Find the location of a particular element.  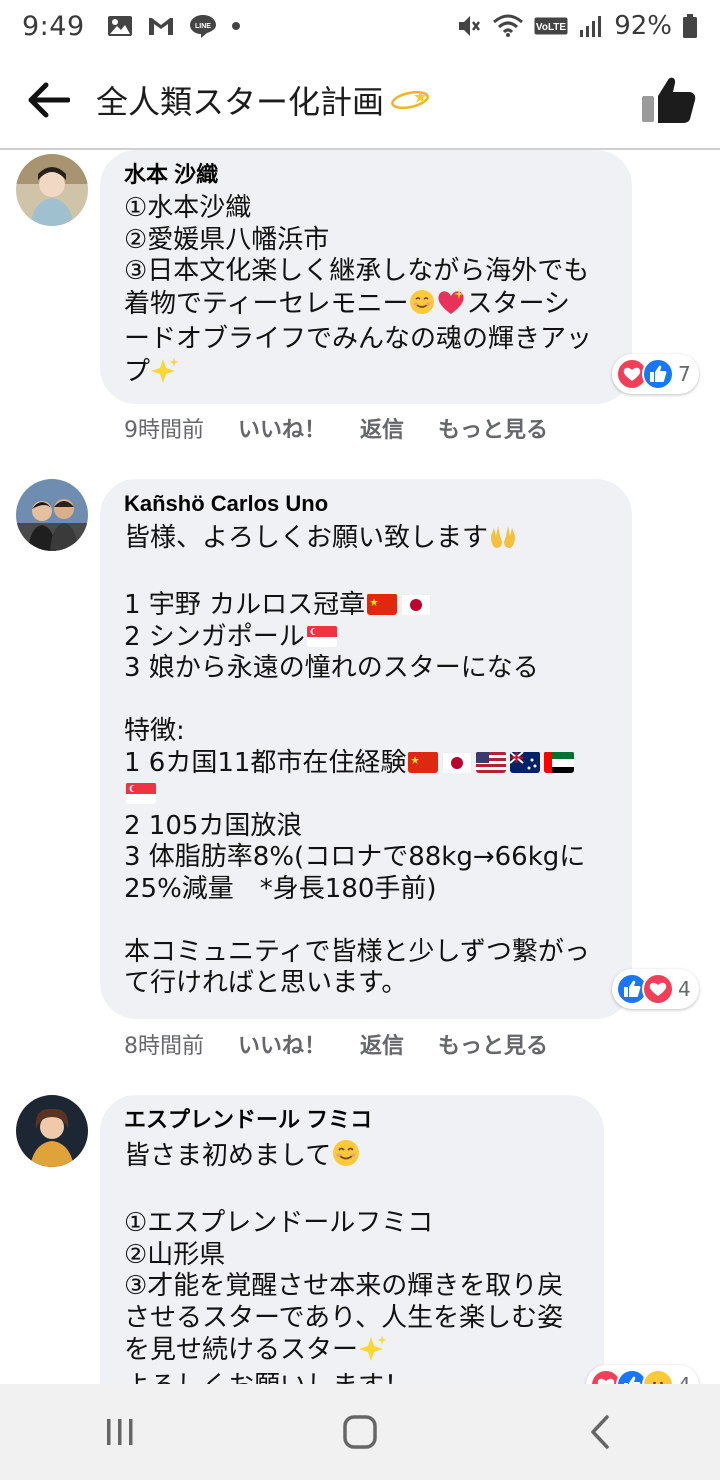

comment-actions: 8時間前 いいね！ 返信 もっと見る is located at coordinates (336, 1044).